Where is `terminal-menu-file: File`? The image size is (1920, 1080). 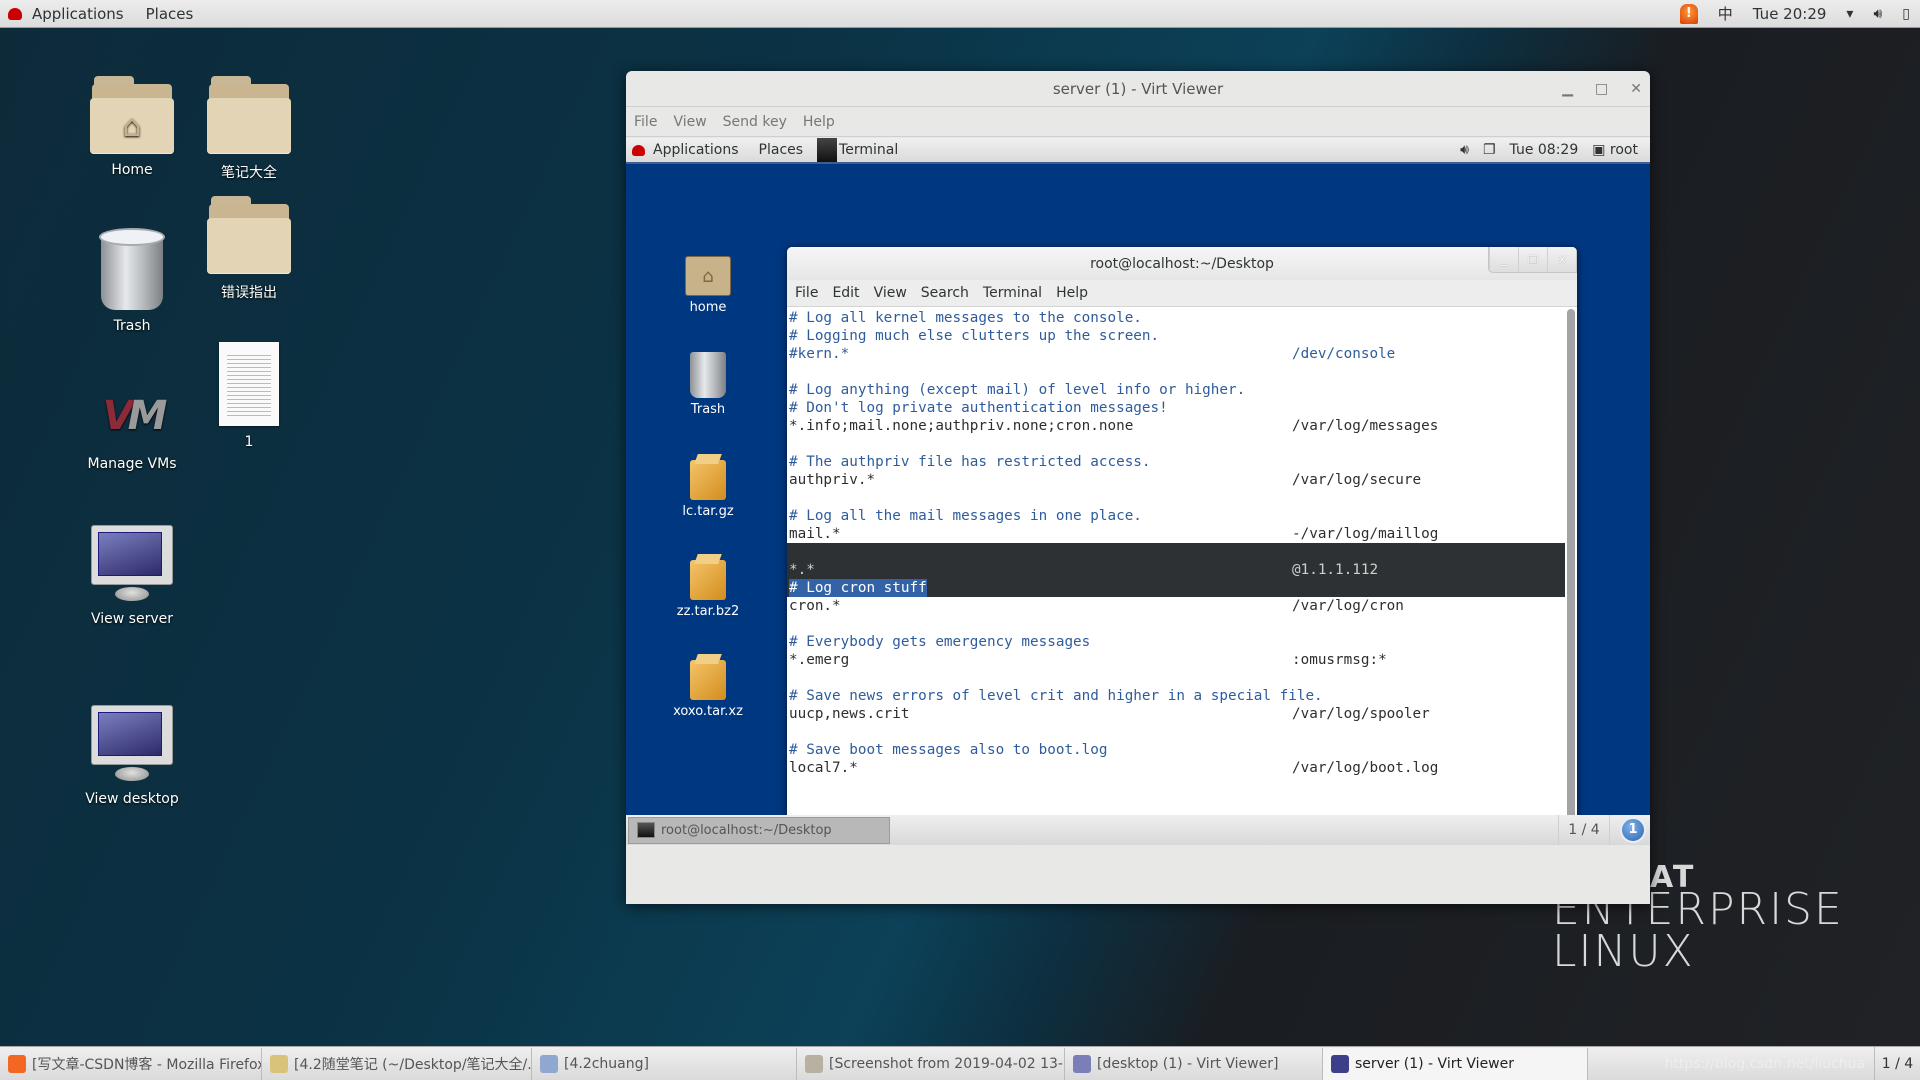
terminal-menu-file: File is located at coordinates (806, 293).